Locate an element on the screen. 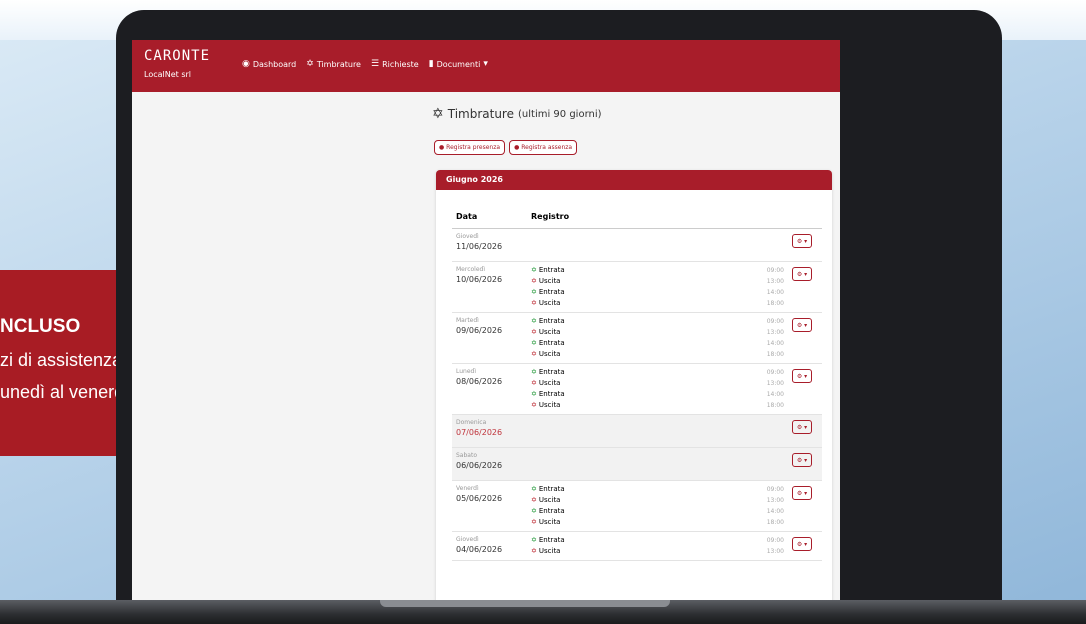  user-minus-icon: ● is located at coordinates (517, 147).